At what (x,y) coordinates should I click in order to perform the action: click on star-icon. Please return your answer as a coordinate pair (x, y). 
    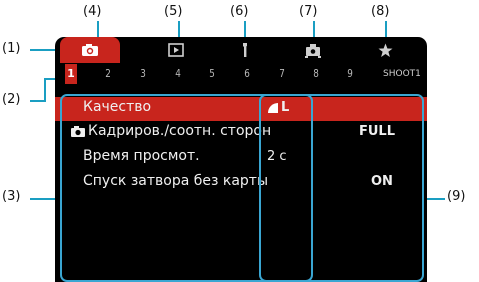
    Looking at the image, I should click on (385, 50).